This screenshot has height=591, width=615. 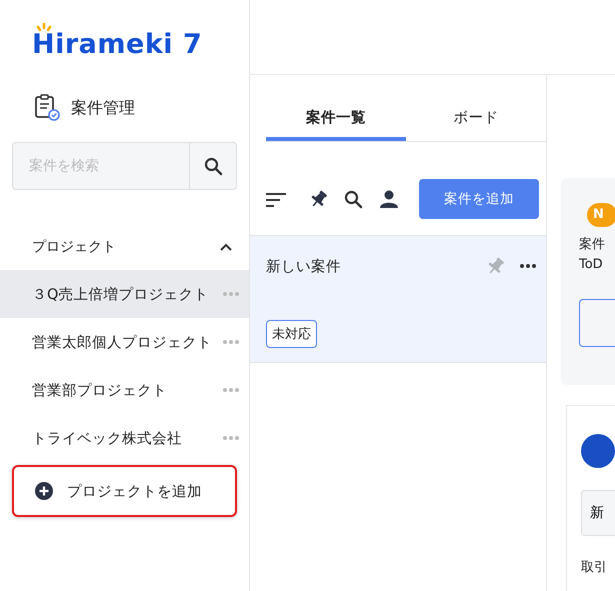 What do you see at coordinates (291, 334) in the screenshot?
I see `status-tag: 未対応` at bounding box center [291, 334].